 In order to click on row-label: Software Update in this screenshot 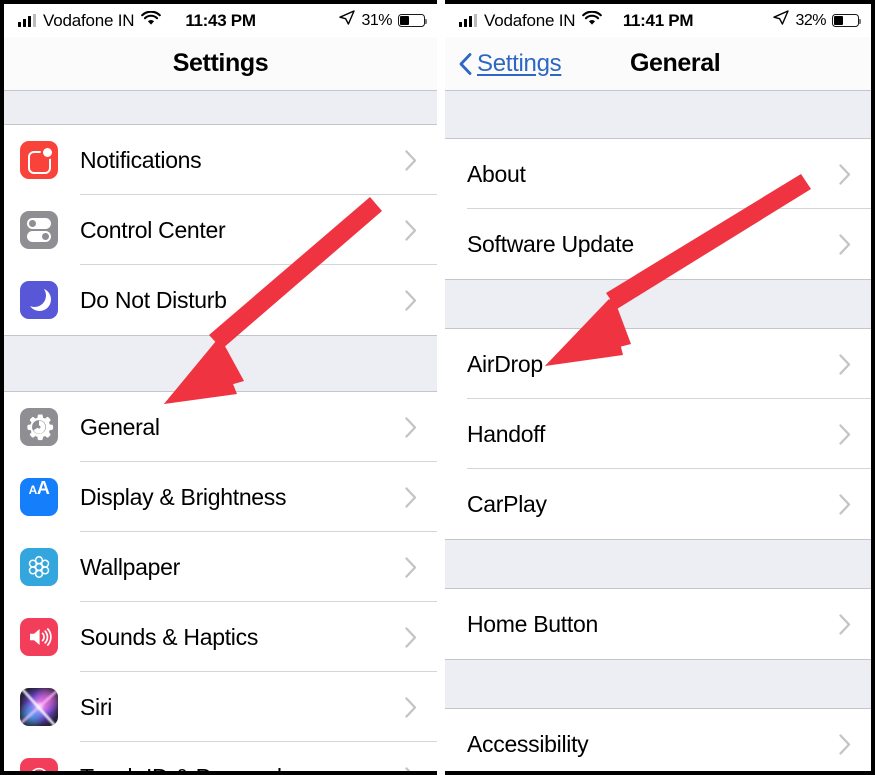, I will do `click(550, 243)`.